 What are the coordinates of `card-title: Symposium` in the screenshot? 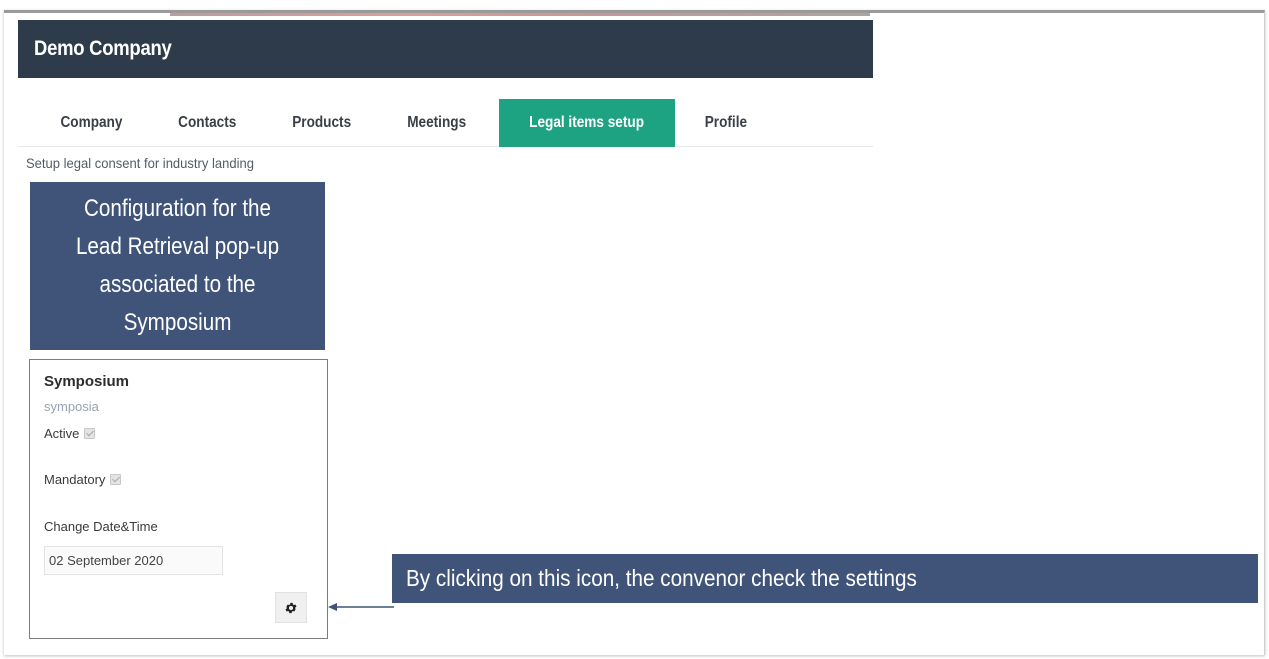 It's located at (87, 381).